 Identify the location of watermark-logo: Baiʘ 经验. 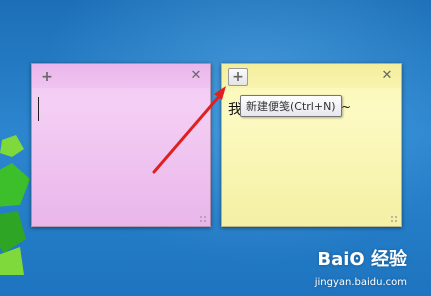
(362, 259).